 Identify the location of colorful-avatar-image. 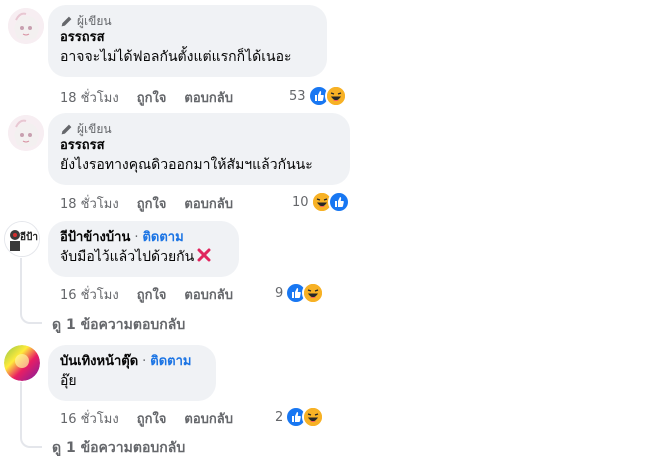
(22, 363).